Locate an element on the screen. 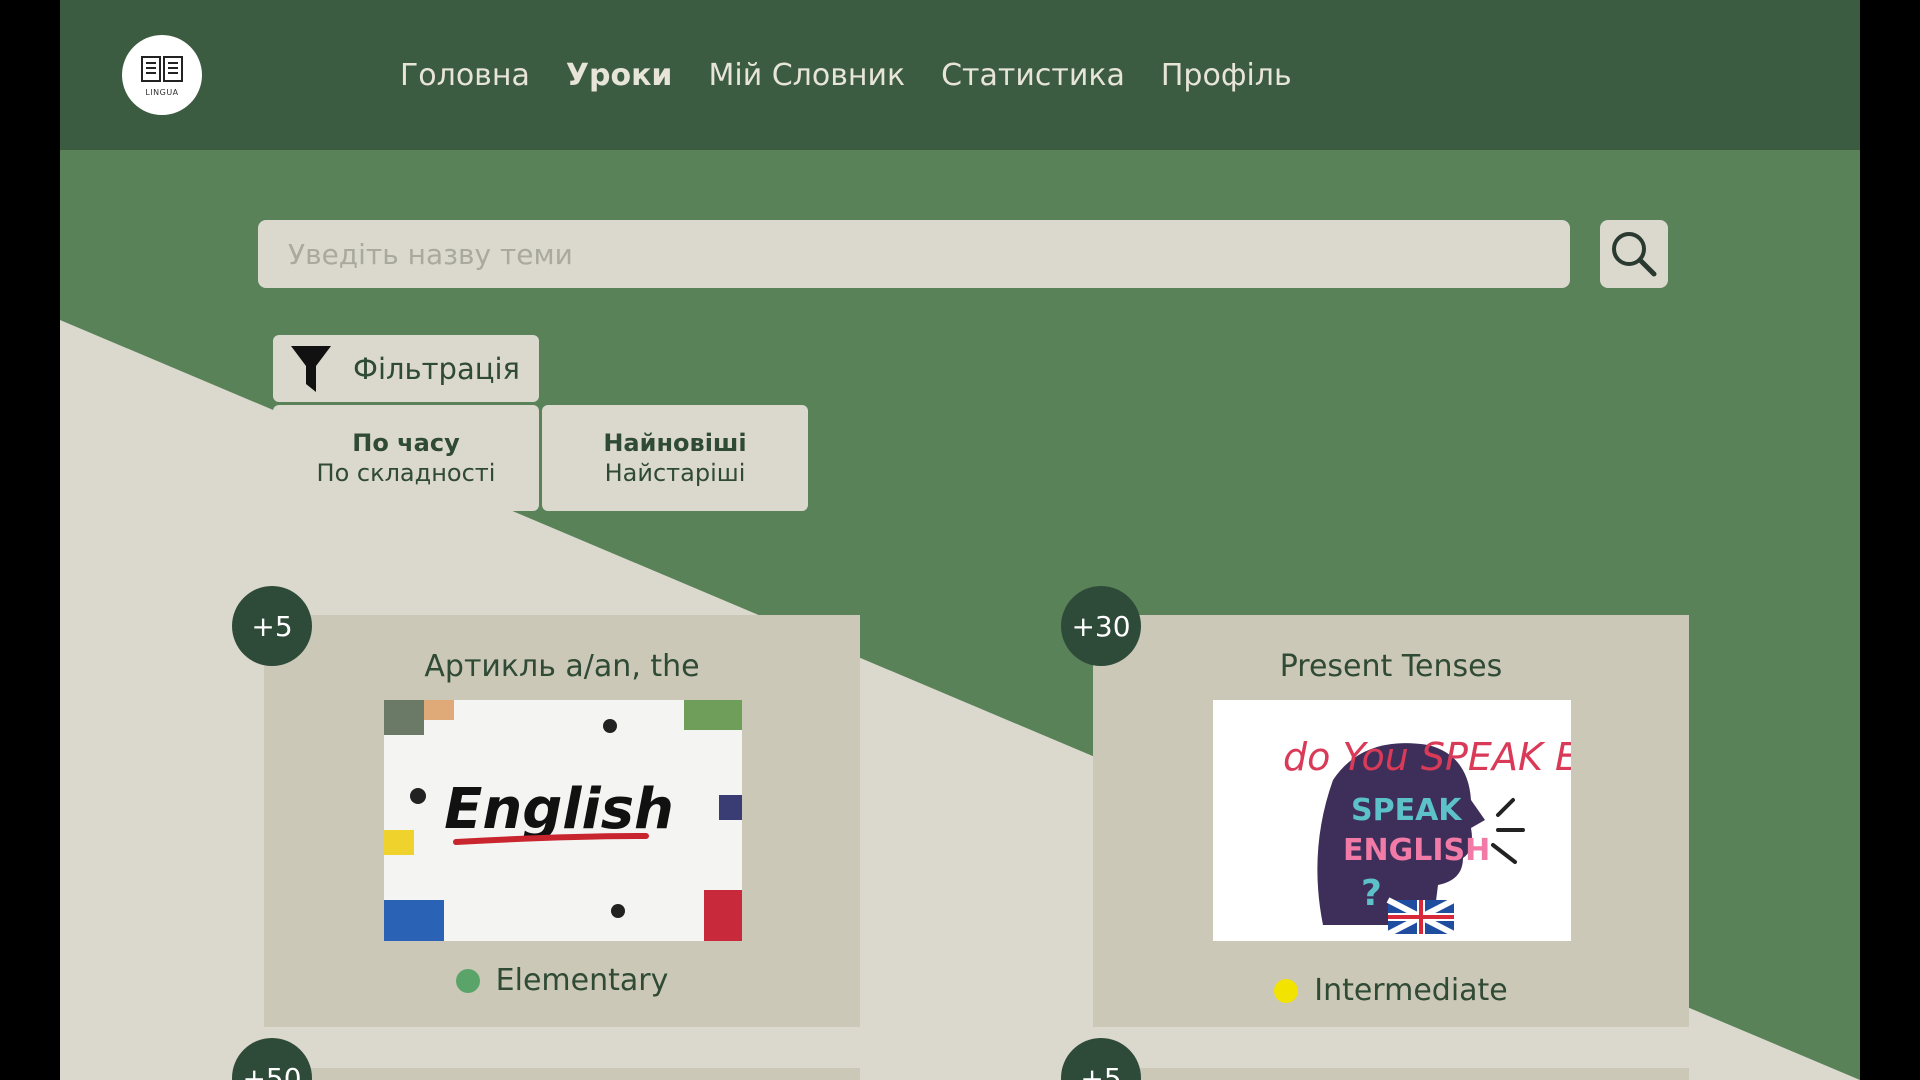 The height and width of the screenshot is (1080, 1920). sort-order-group: Найновіші Найстаріші is located at coordinates (675, 458).